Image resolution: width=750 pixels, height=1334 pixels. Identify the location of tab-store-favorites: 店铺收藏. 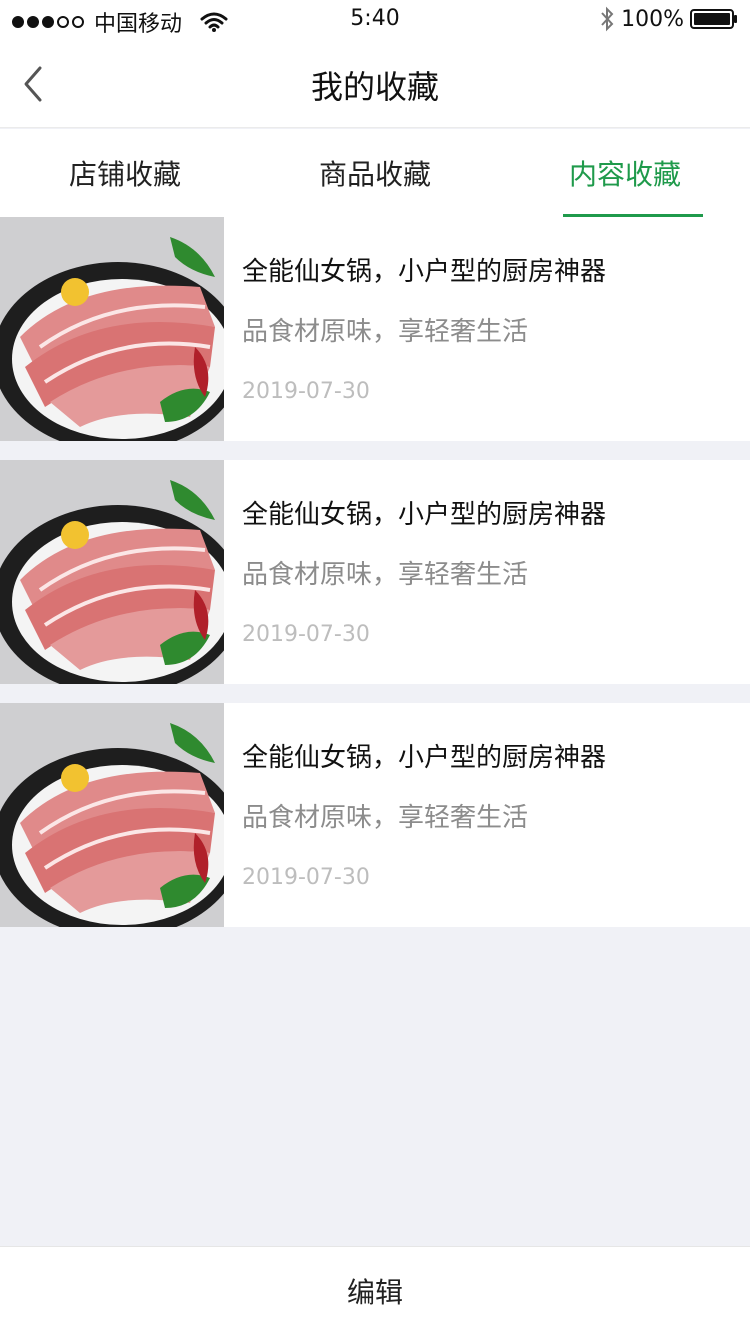
(125, 173).